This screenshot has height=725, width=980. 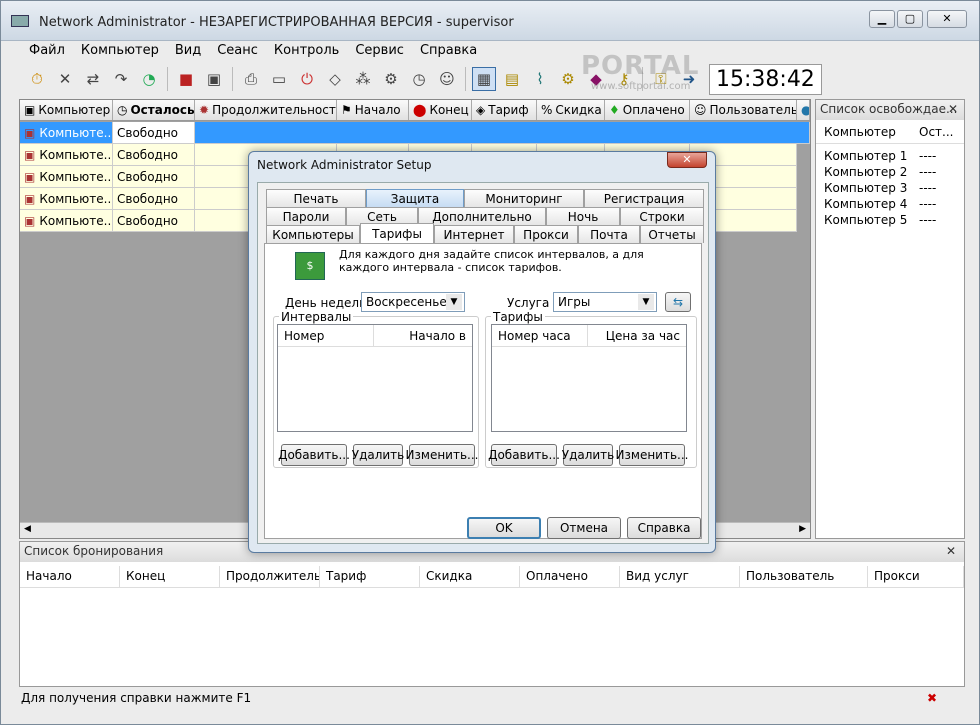 What do you see at coordinates (474, 234) in the screenshot?
I see `tab-internet: Интернет` at bounding box center [474, 234].